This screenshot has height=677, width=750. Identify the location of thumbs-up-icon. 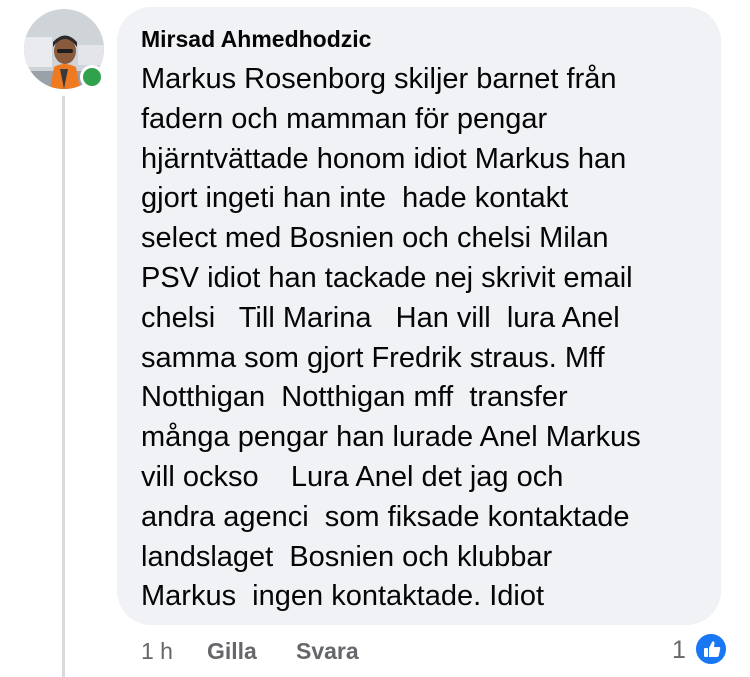
(712, 649).